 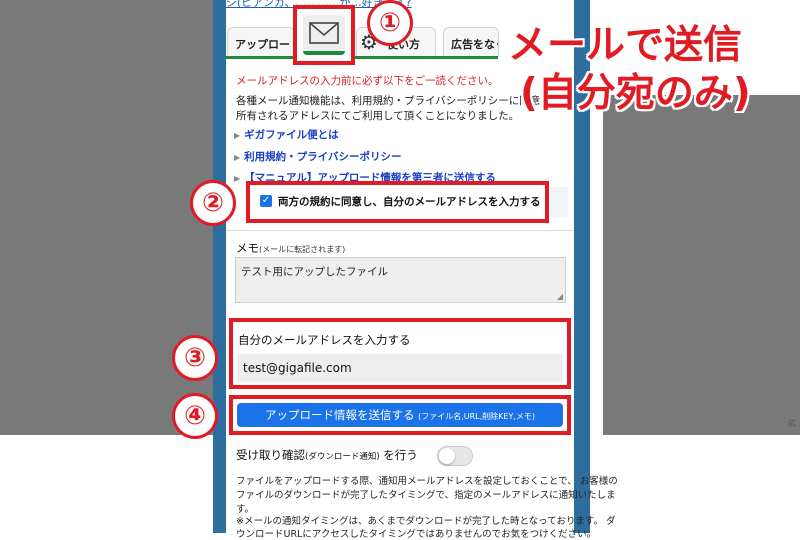 I want to click on email-input, so click(x=400, y=368).